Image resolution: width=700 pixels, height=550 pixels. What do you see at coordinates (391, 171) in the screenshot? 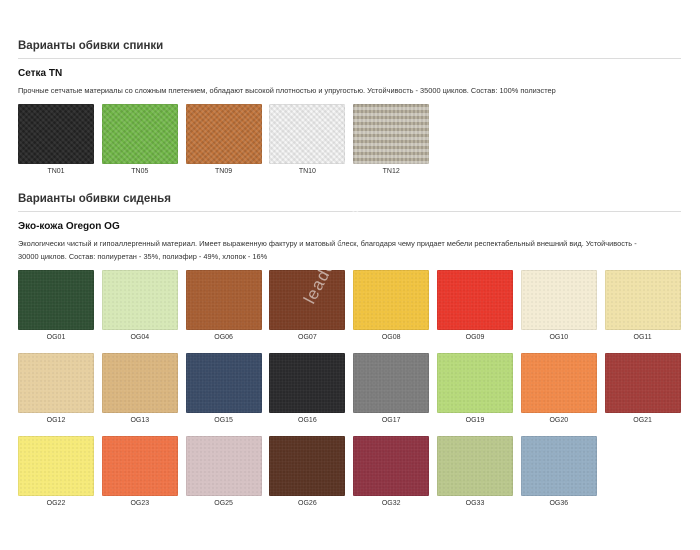
I see `swatch-code-label: TN12` at bounding box center [391, 171].